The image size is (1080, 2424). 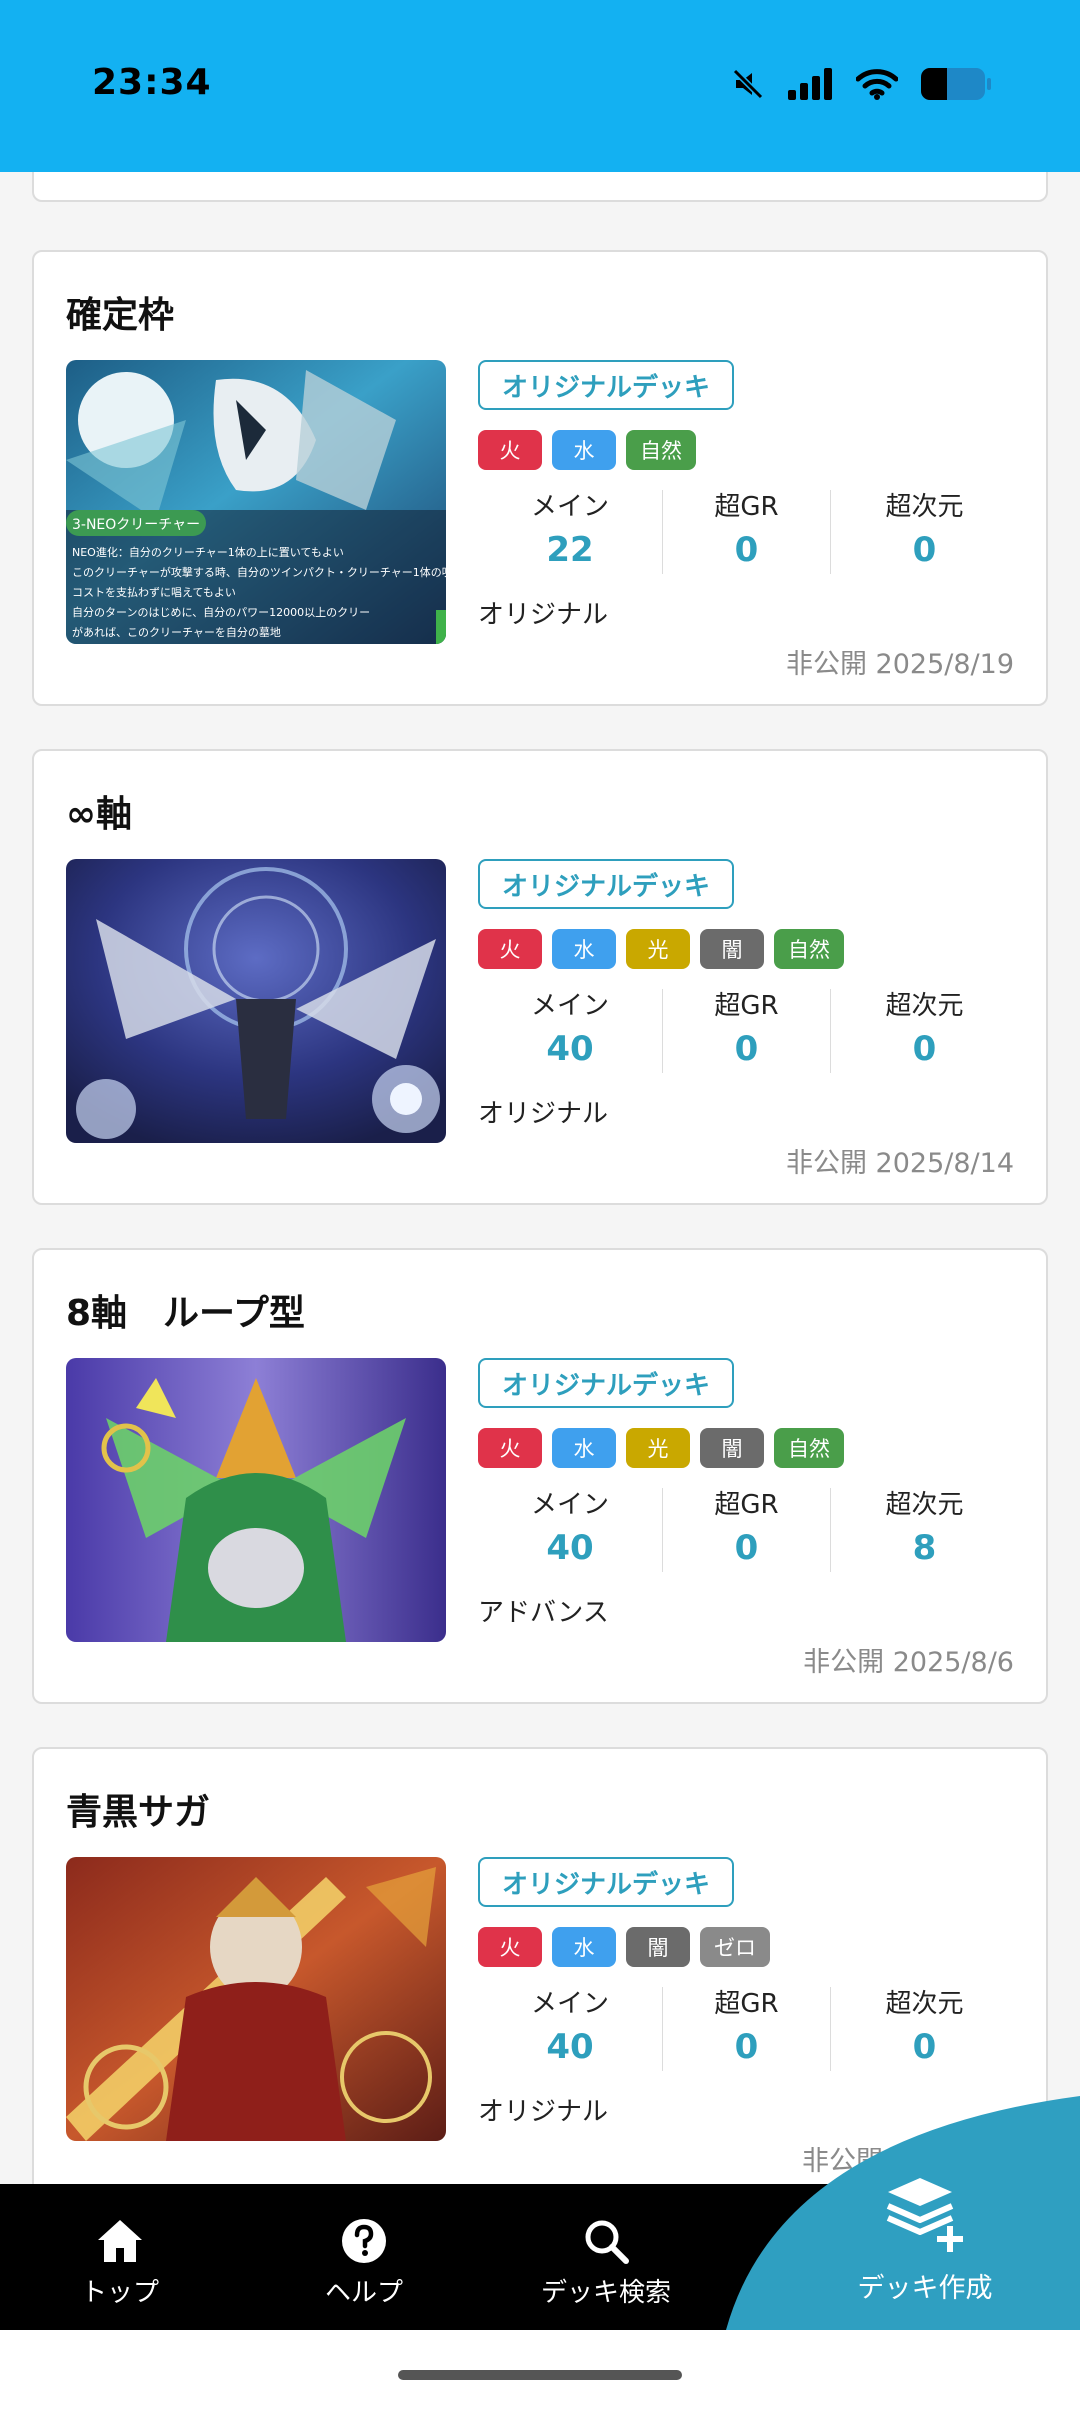 What do you see at coordinates (899, 1163) in the screenshot?
I see `deck-visibility-date: 非公開 2025/8/14` at bounding box center [899, 1163].